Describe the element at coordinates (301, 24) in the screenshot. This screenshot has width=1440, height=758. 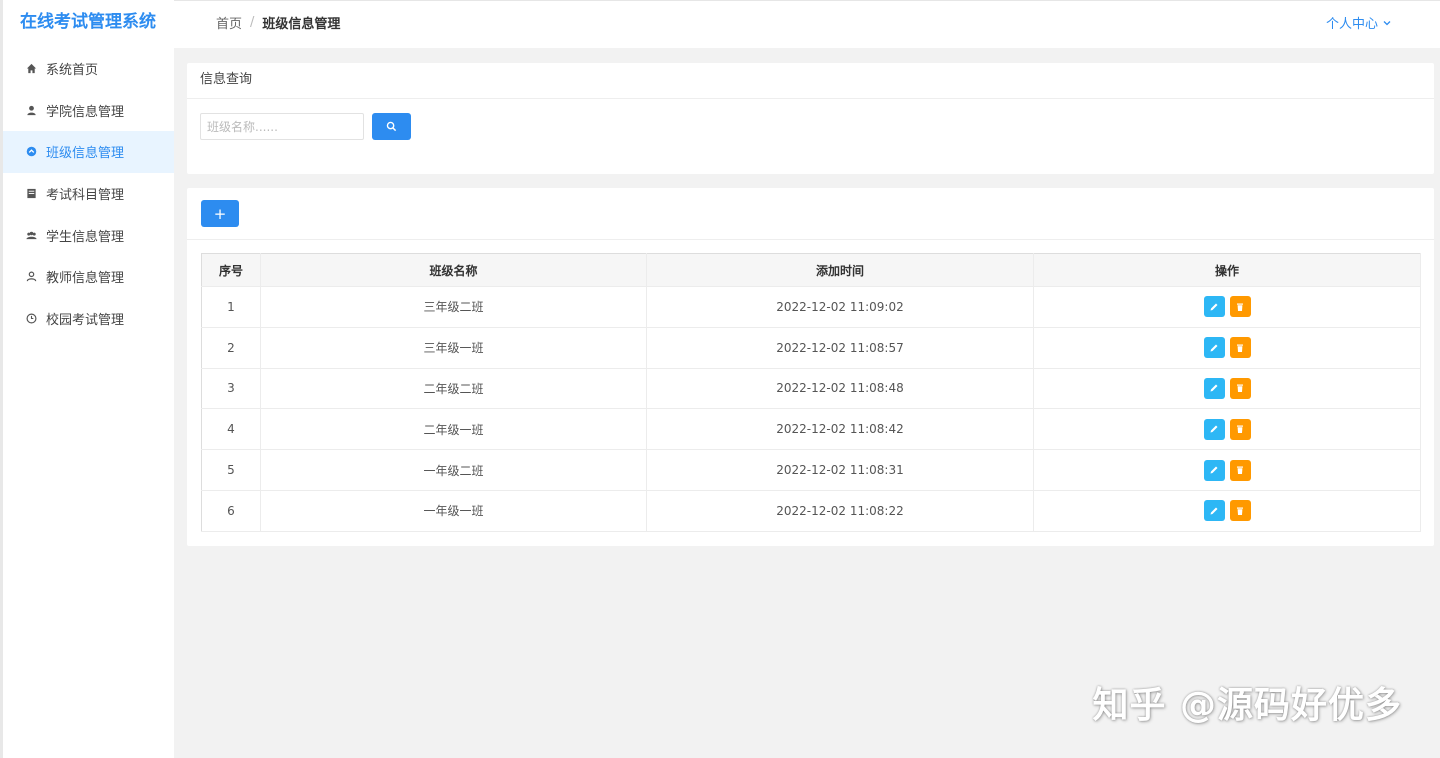
I see `breadcrumb-current: 班级信息管理` at that location.